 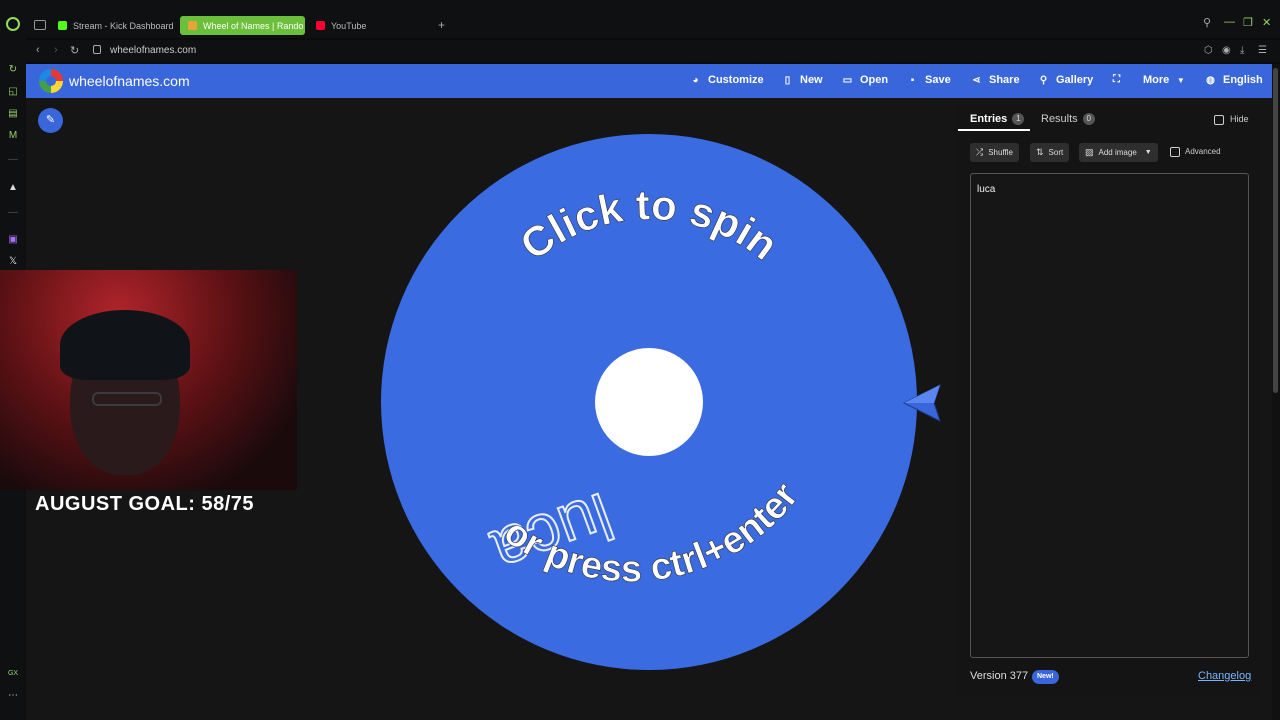 I want to click on customize-button: ◕ Customize, so click(x=727, y=80).